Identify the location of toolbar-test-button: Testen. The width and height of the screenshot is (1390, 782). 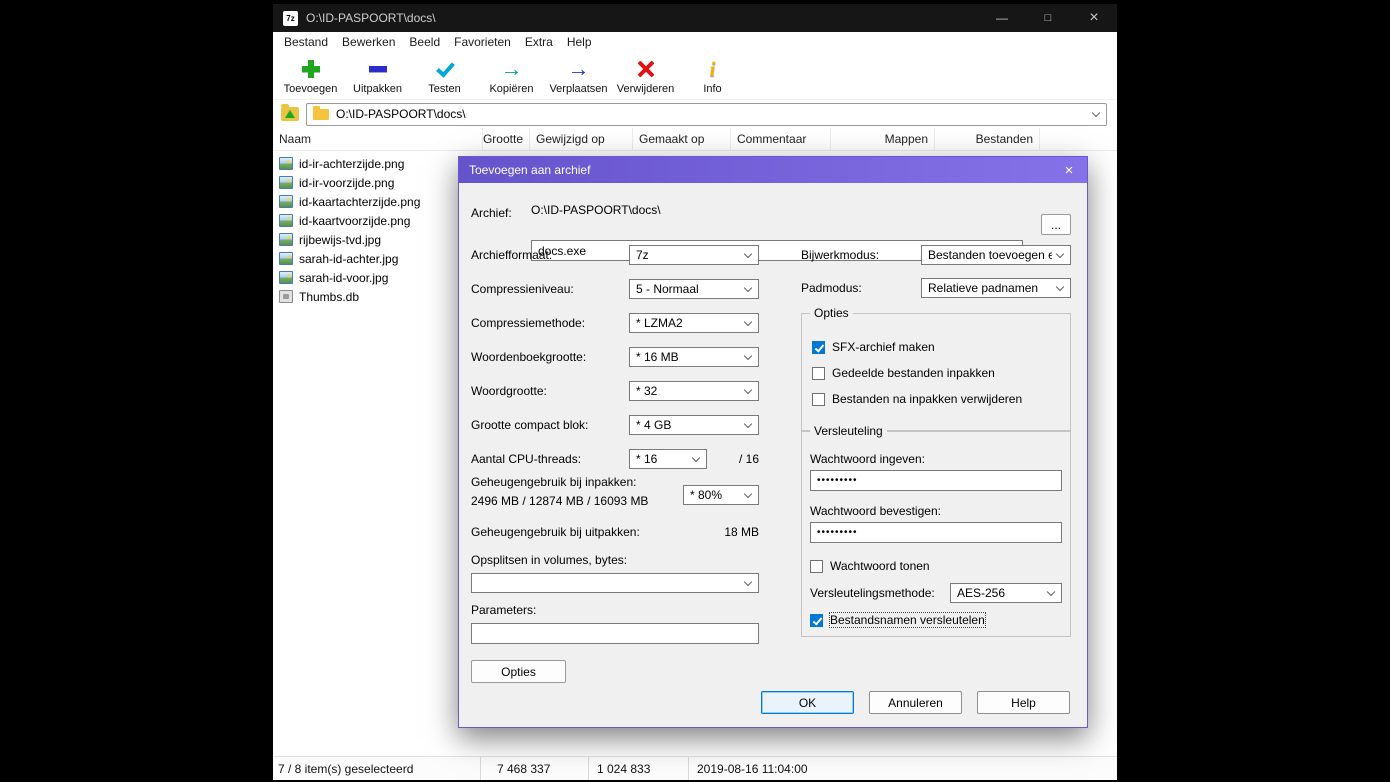
(444, 76).